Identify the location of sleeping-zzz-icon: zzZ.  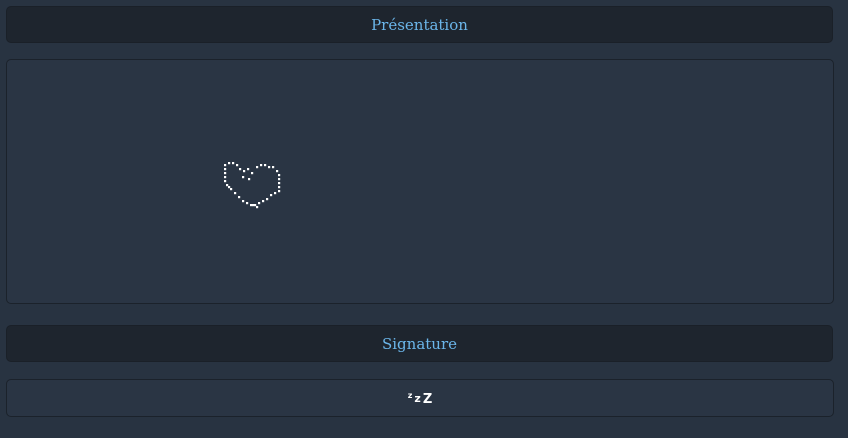
(420, 399).